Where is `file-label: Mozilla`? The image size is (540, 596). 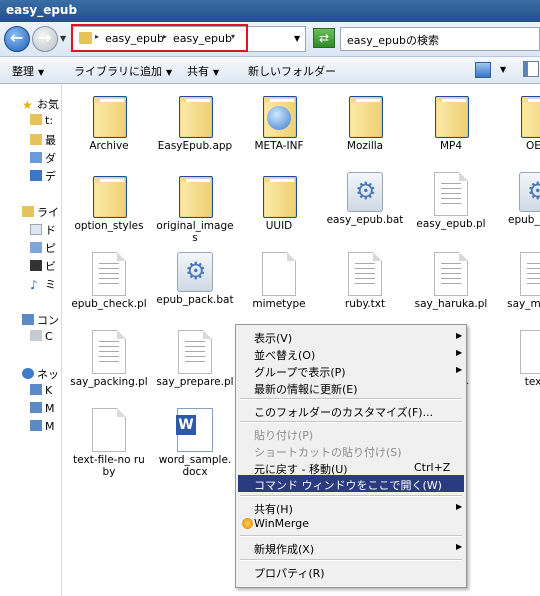
file-label: Mozilla is located at coordinates (365, 146).